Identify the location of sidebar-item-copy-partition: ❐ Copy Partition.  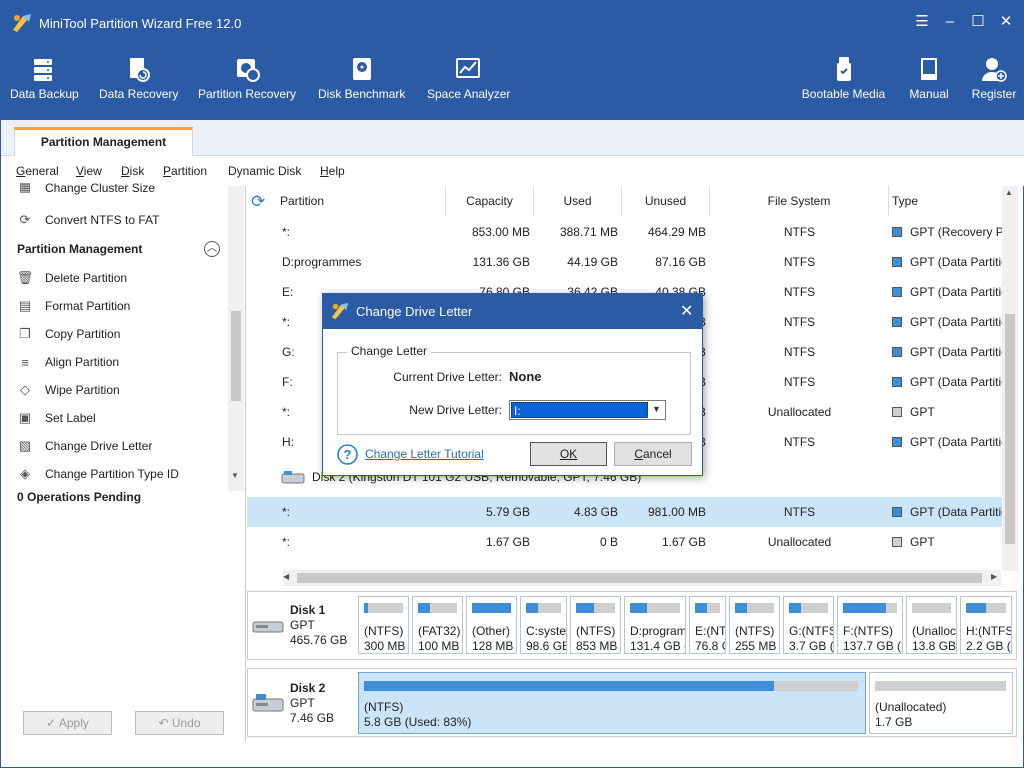
(68, 334).